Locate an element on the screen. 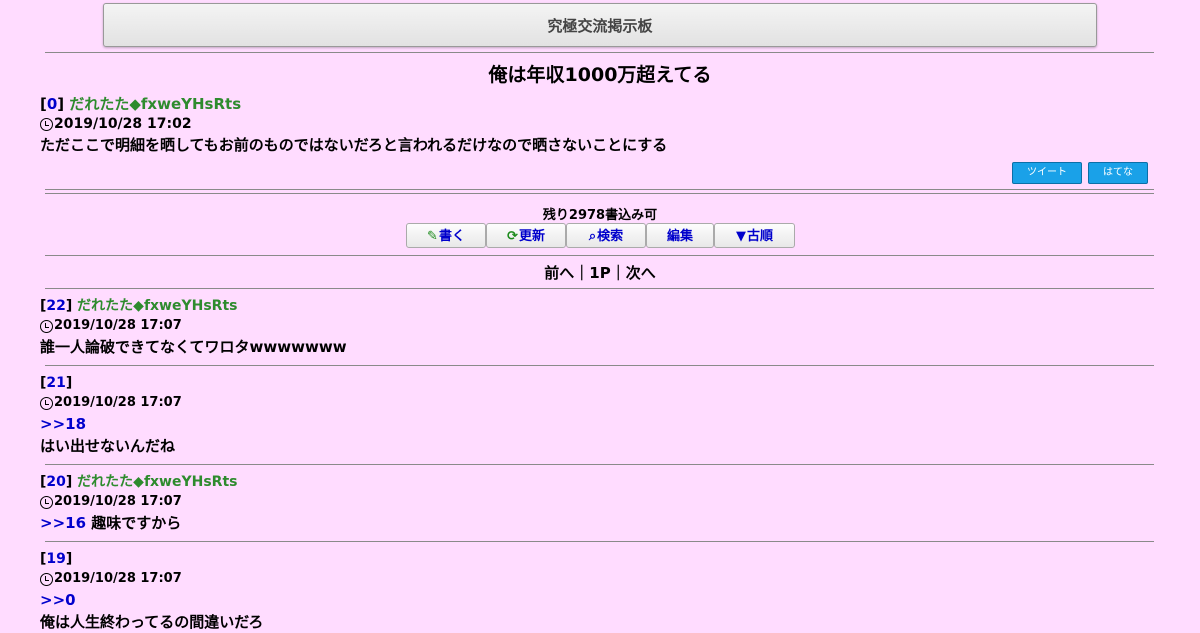 Image resolution: width=1200 pixels, height=633 pixels. search-button: ⌕検索 is located at coordinates (606, 235).